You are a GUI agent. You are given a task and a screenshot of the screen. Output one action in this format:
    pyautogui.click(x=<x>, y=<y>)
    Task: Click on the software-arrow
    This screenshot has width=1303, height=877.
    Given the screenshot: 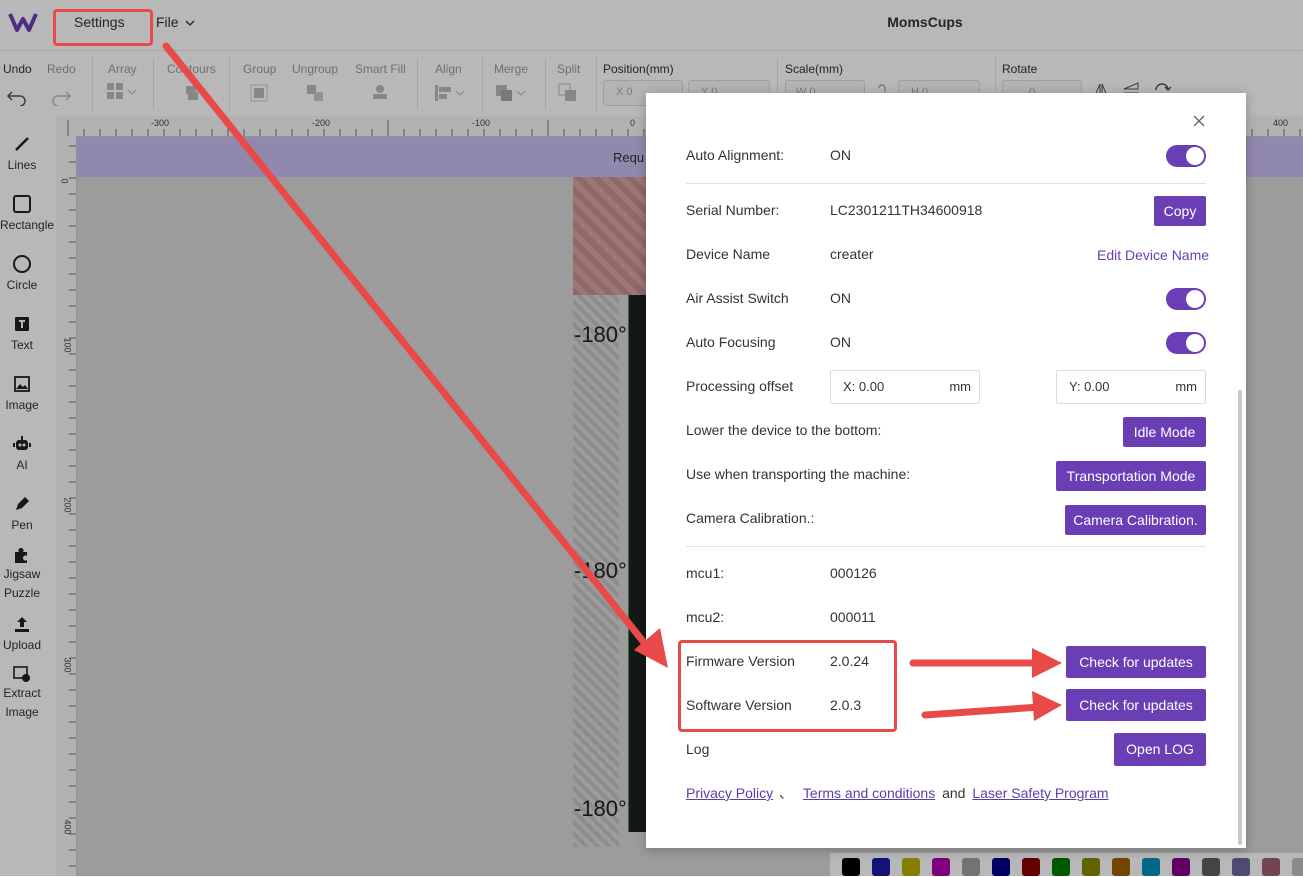 What is the action you would take?
    pyautogui.click(x=982, y=711)
    